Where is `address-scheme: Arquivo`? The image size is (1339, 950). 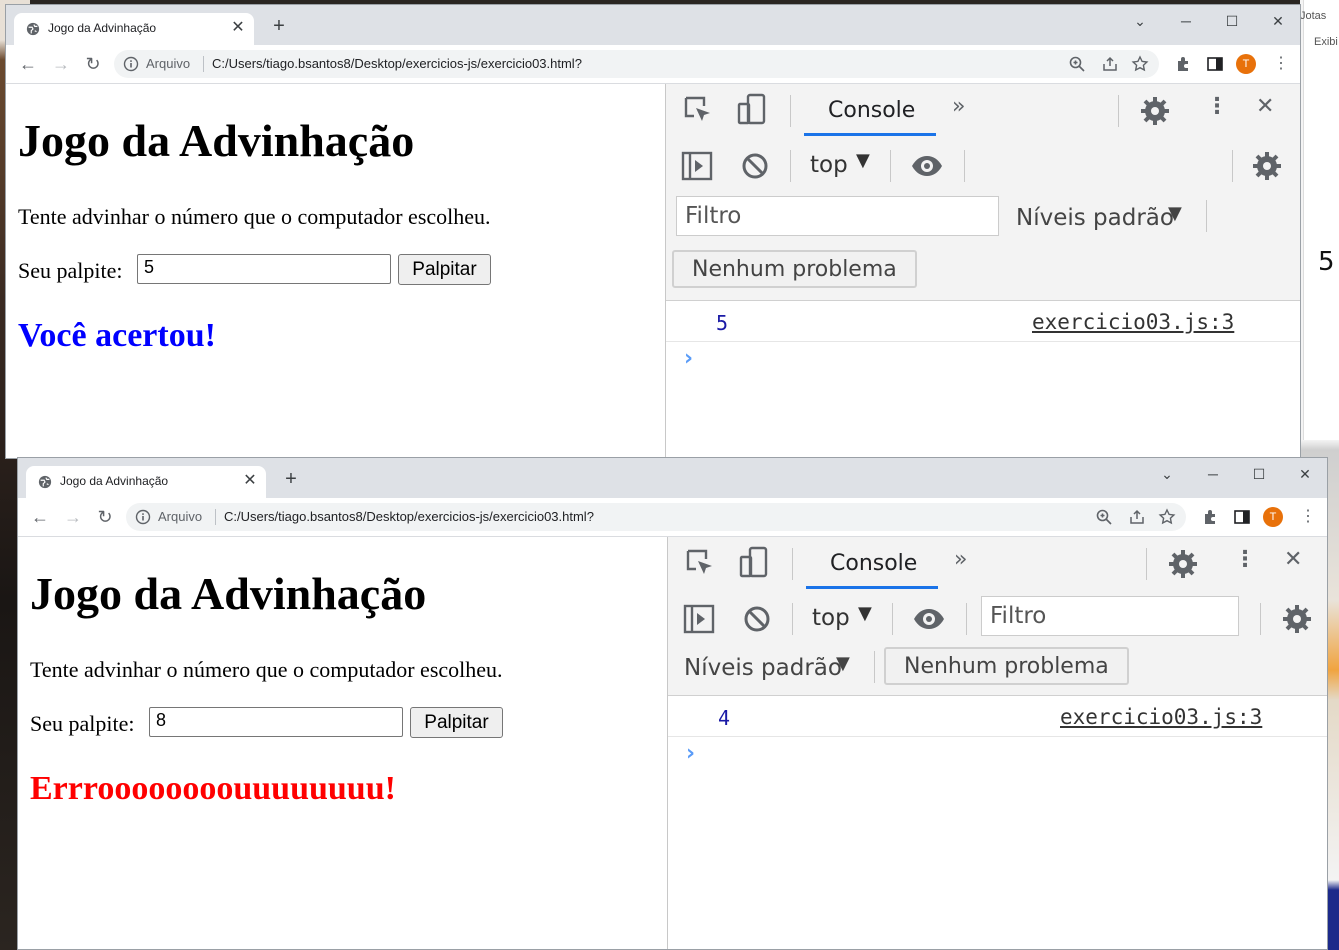
address-scheme: Arquivo is located at coordinates (168, 63).